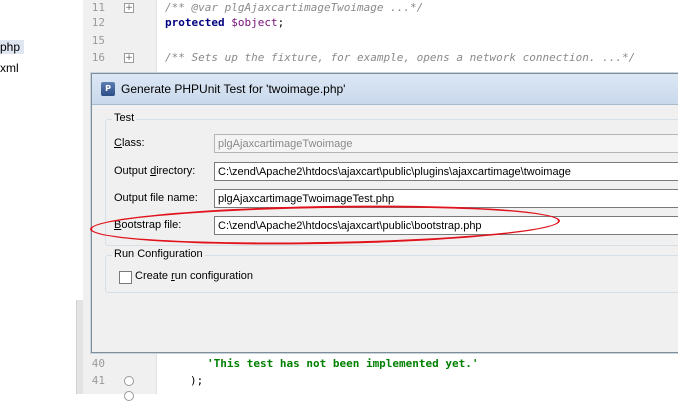 This screenshot has width=678, height=401. Describe the element at coordinates (281, 22) in the screenshot. I see `code-punct: ;` at that location.